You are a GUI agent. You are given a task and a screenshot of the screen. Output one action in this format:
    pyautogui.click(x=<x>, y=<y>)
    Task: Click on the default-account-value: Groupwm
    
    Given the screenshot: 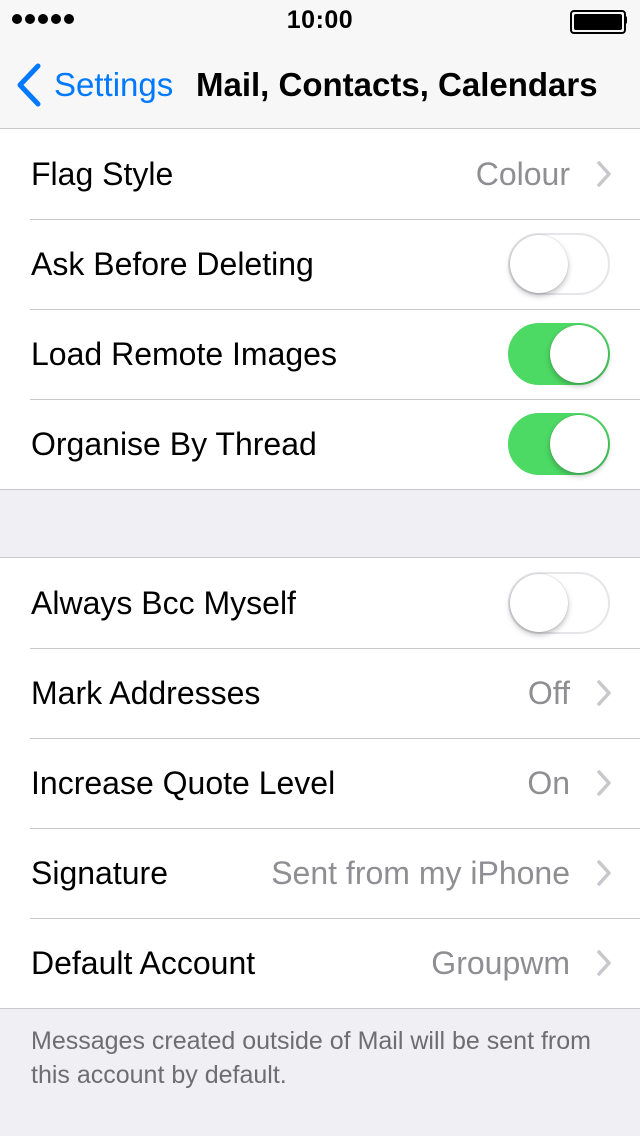 What is the action you would take?
    pyautogui.click(x=500, y=962)
    